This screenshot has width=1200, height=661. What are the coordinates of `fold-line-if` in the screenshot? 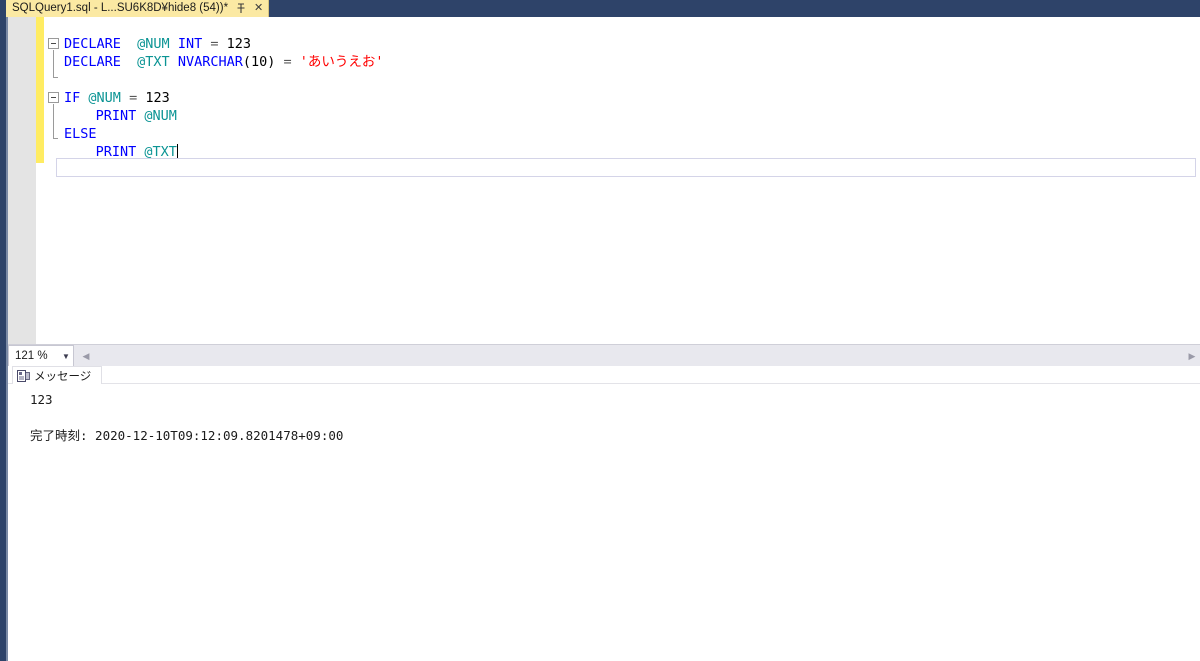 It's located at (53, 121).